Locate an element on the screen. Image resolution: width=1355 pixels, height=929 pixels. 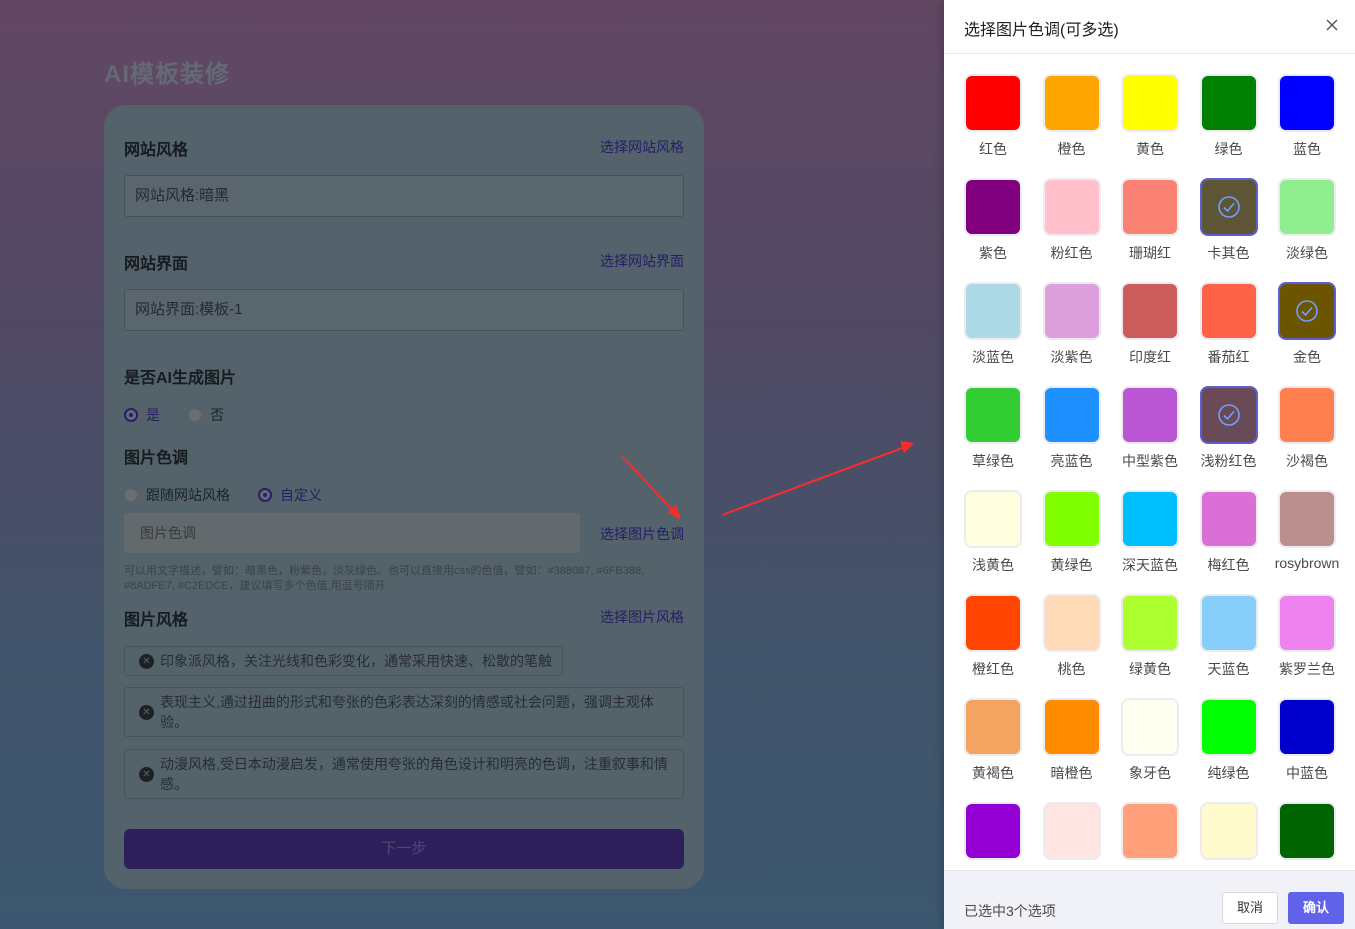
color-option: 紫色 is located at coordinates (993, 230).